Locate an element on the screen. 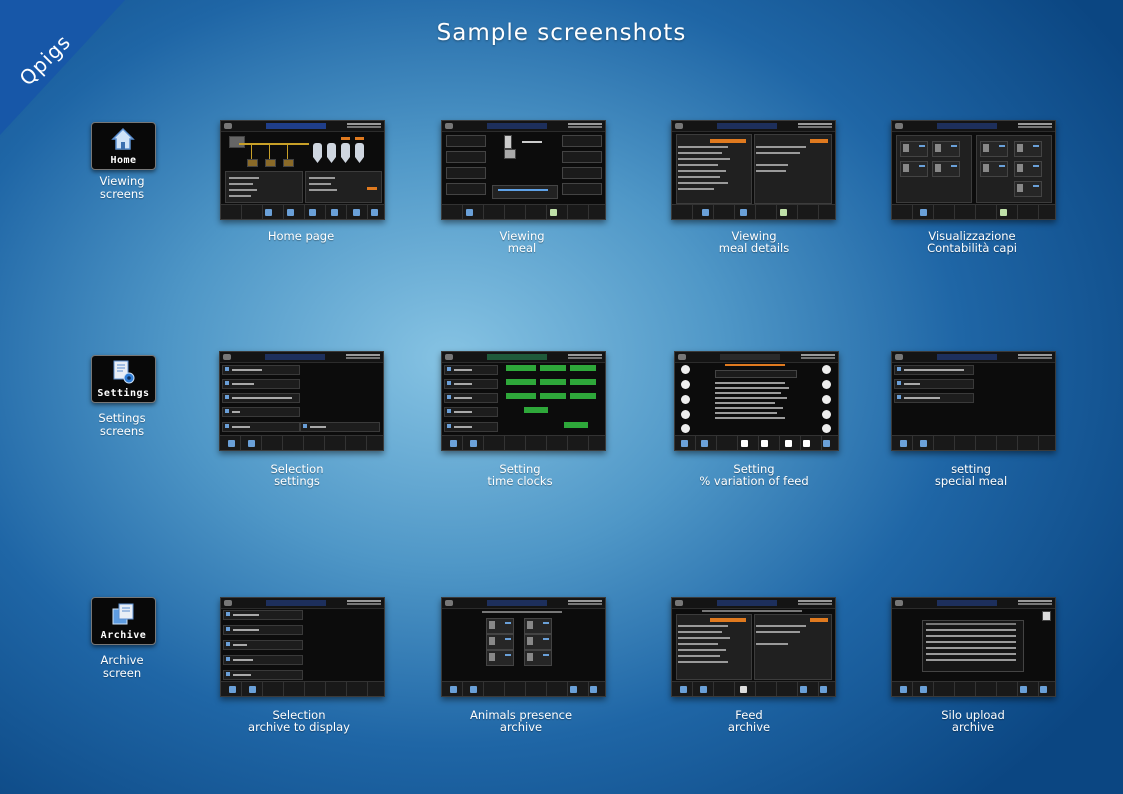  caption-selection-settings: Selection settings is located at coordinates (297, 475).